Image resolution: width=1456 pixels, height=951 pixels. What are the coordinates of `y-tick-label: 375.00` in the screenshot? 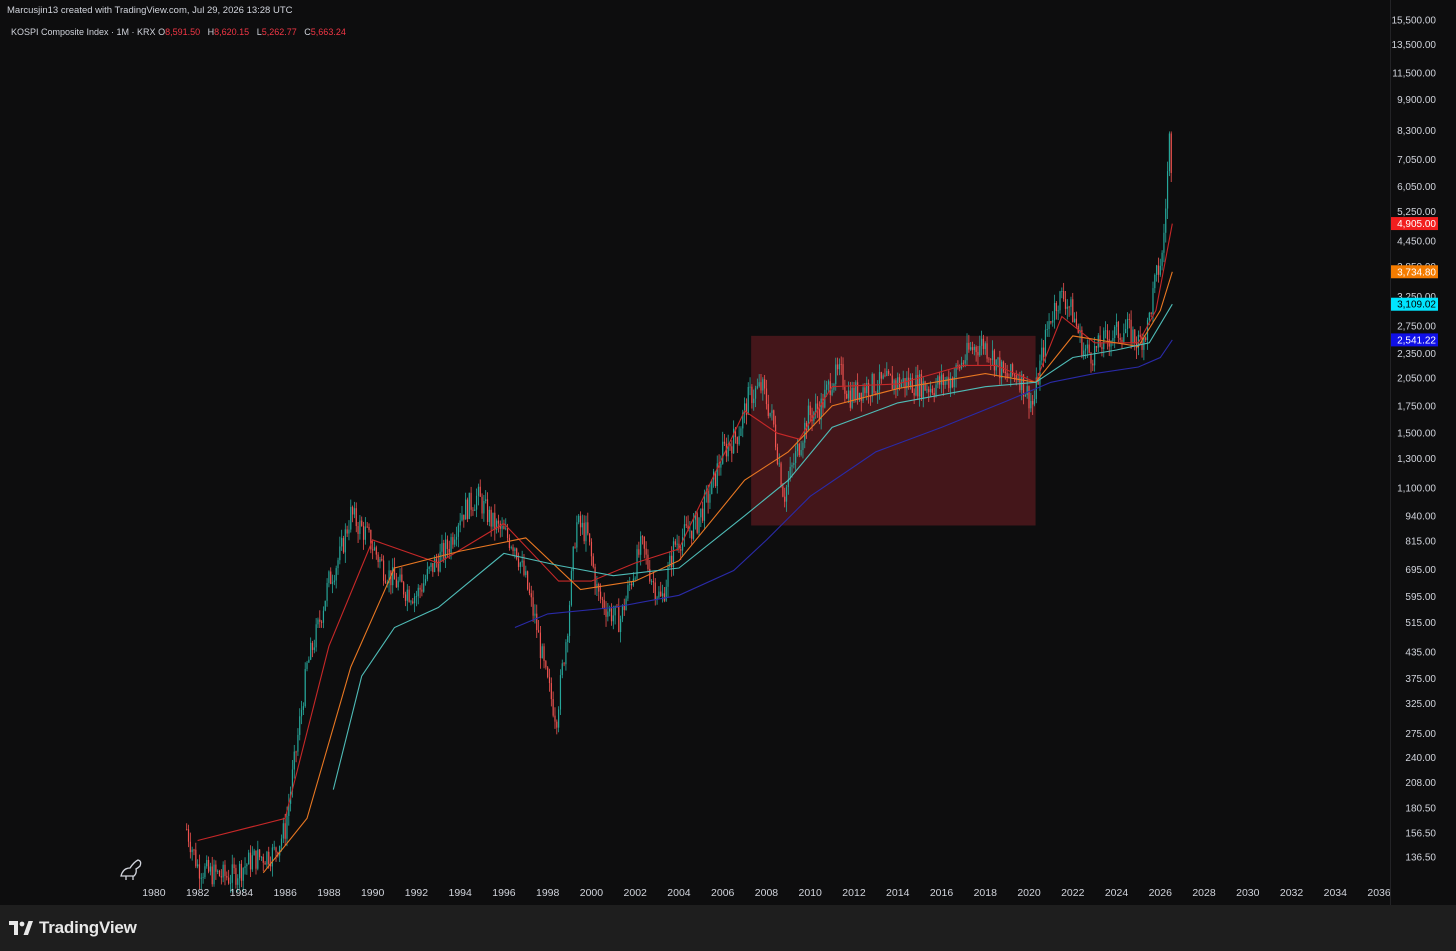 It's located at (1420, 679).